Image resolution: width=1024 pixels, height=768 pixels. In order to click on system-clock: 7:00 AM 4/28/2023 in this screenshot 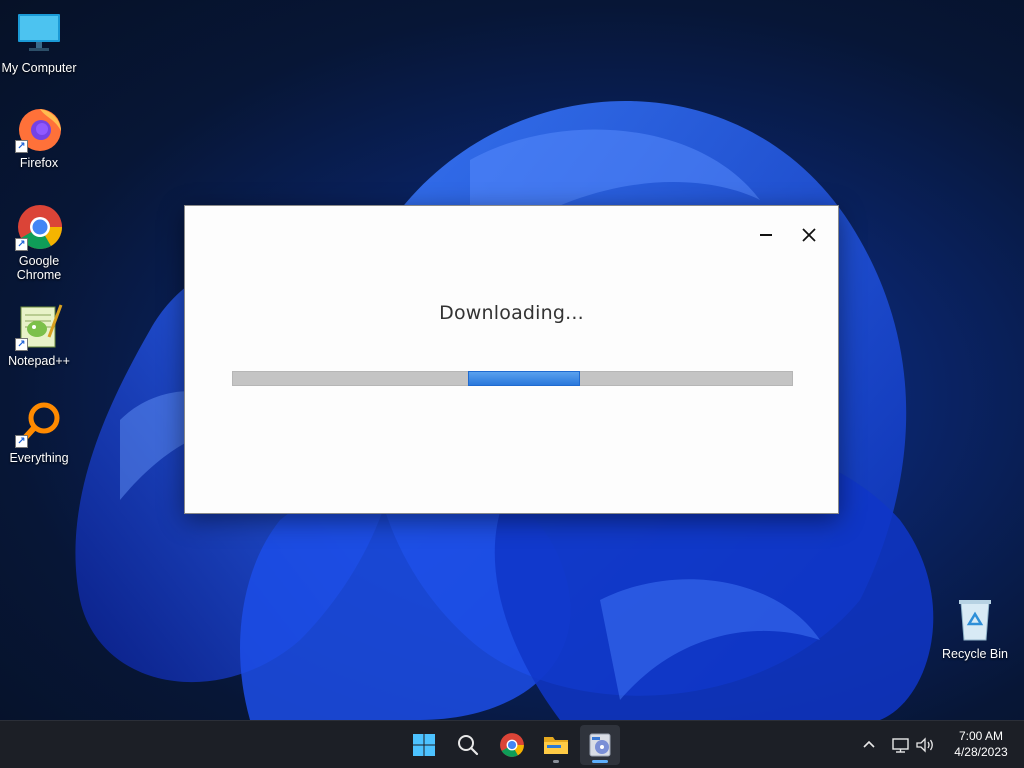, I will do `click(981, 744)`.